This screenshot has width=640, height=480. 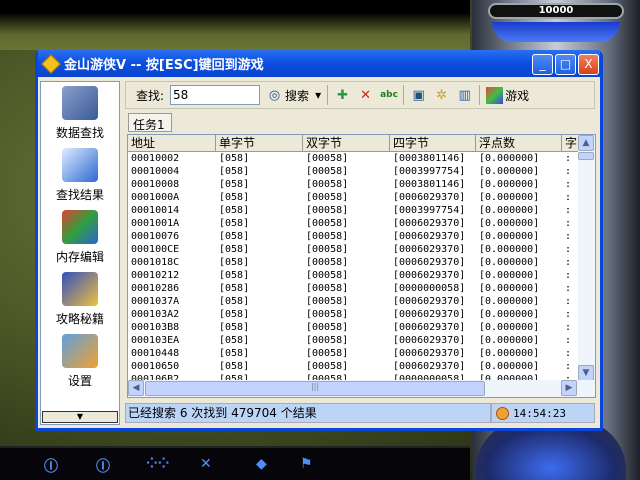 I want to click on money-display: 10000, so click(x=556, y=11).